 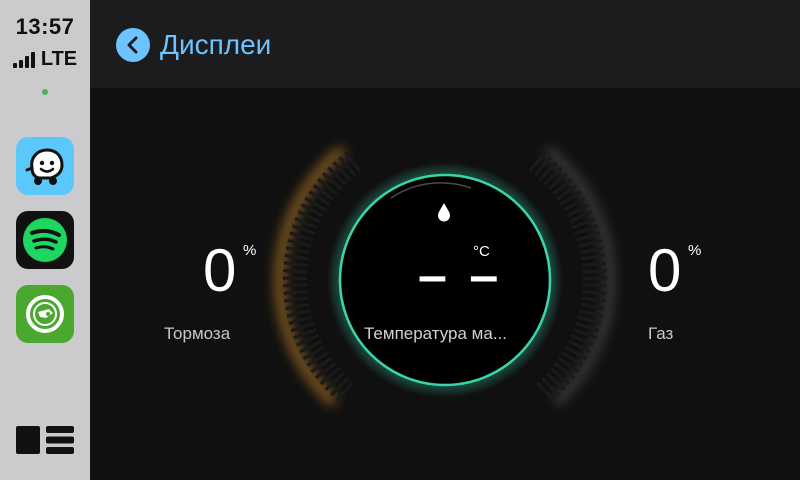 I want to click on back-button: Дисплеи, so click(x=193, y=45).